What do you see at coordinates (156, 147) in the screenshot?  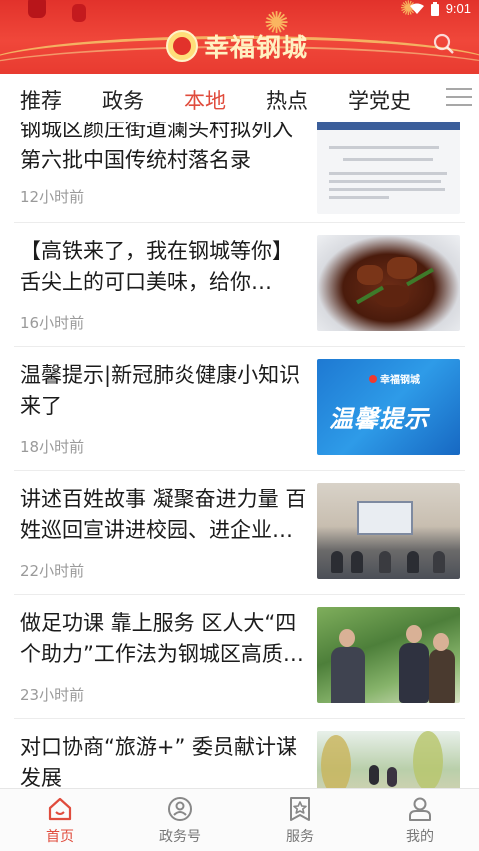 I see `news-title: 钢城区颜庄街道澜头村拟列入第六批中国传统村落名录` at bounding box center [156, 147].